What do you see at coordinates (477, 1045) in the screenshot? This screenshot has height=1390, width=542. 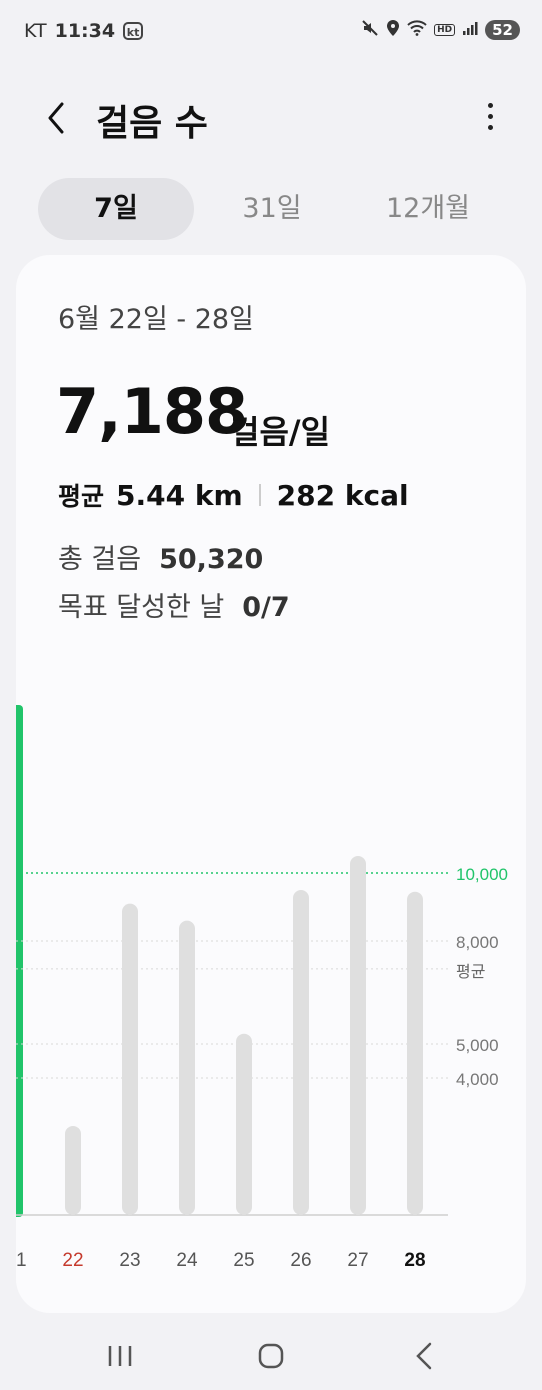 I see `y-tick-label: 5,000` at bounding box center [477, 1045].